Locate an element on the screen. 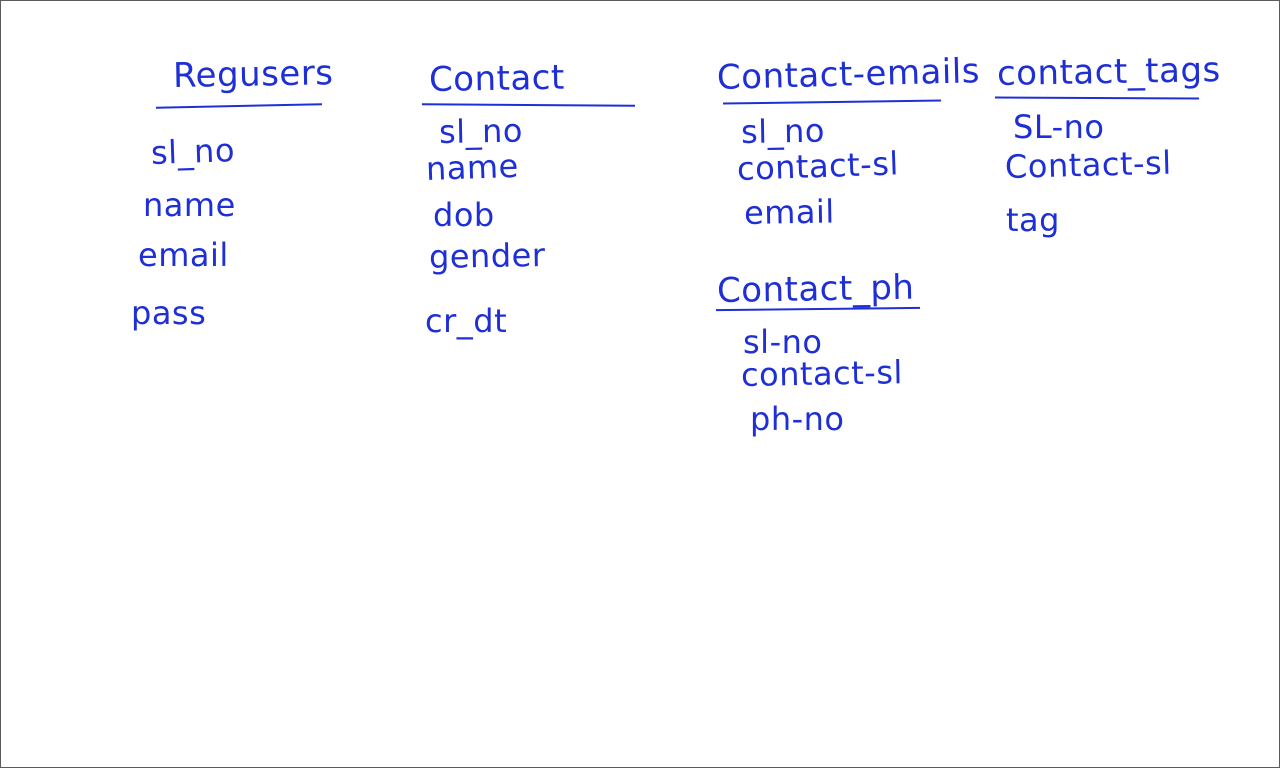 Image resolution: width=1280 pixels, height=768 pixels. field-contact-emails-contact-sl: contact-sl is located at coordinates (818, 166).